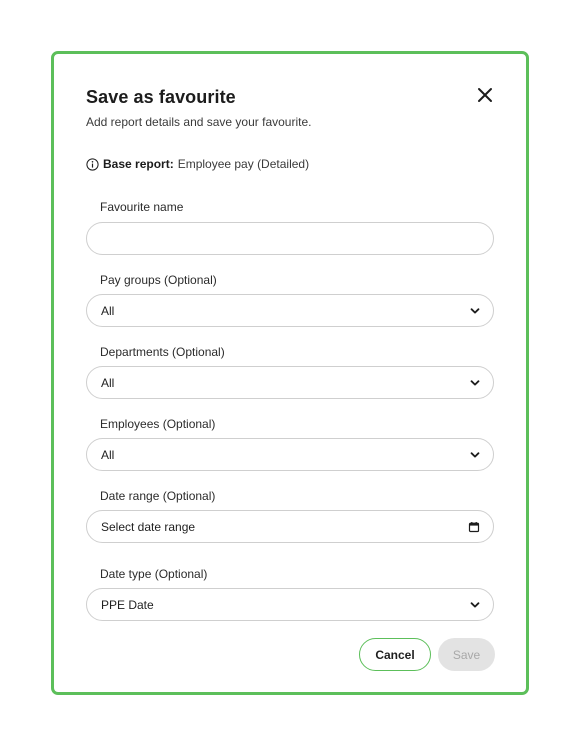 This screenshot has height=746, width=581. What do you see at coordinates (290, 526) in the screenshot?
I see `date-range-picker: Select date range` at bounding box center [290, 526].